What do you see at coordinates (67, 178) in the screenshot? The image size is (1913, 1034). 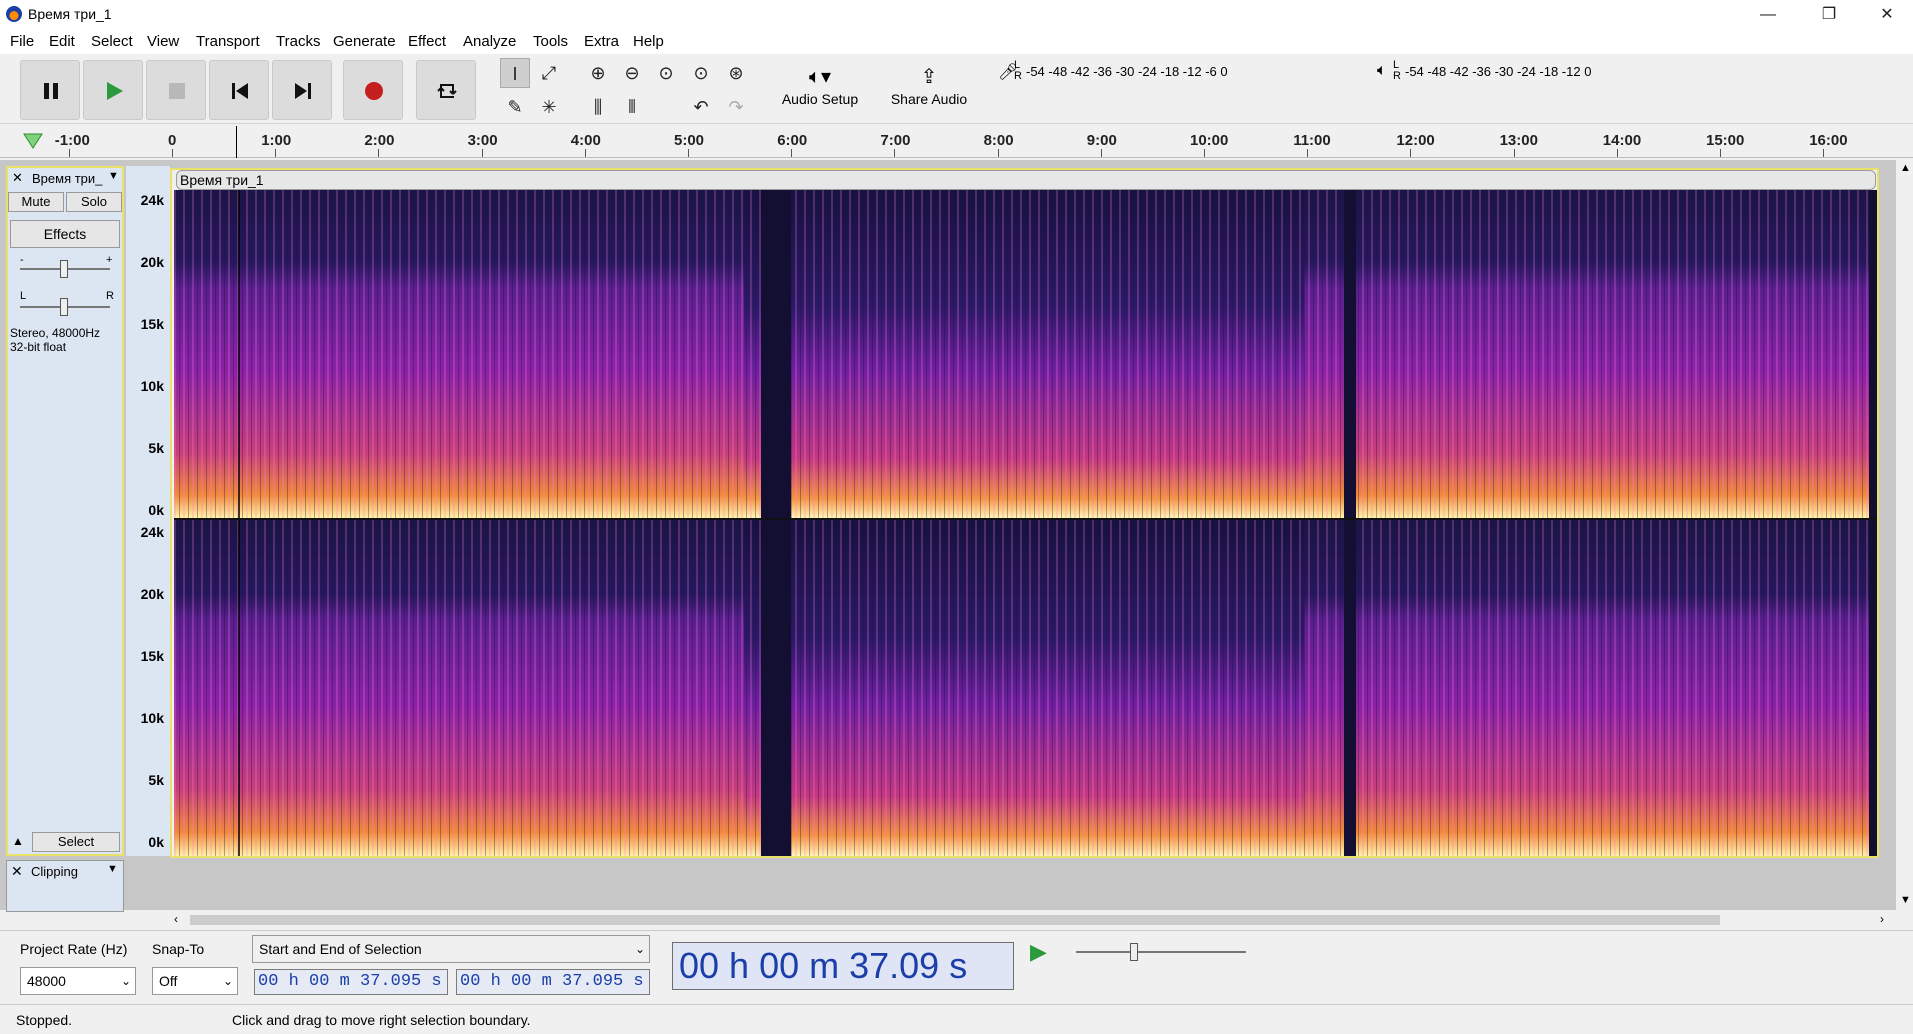 I see `track-name-menu: Время три_` at bounding box center [67, 178].